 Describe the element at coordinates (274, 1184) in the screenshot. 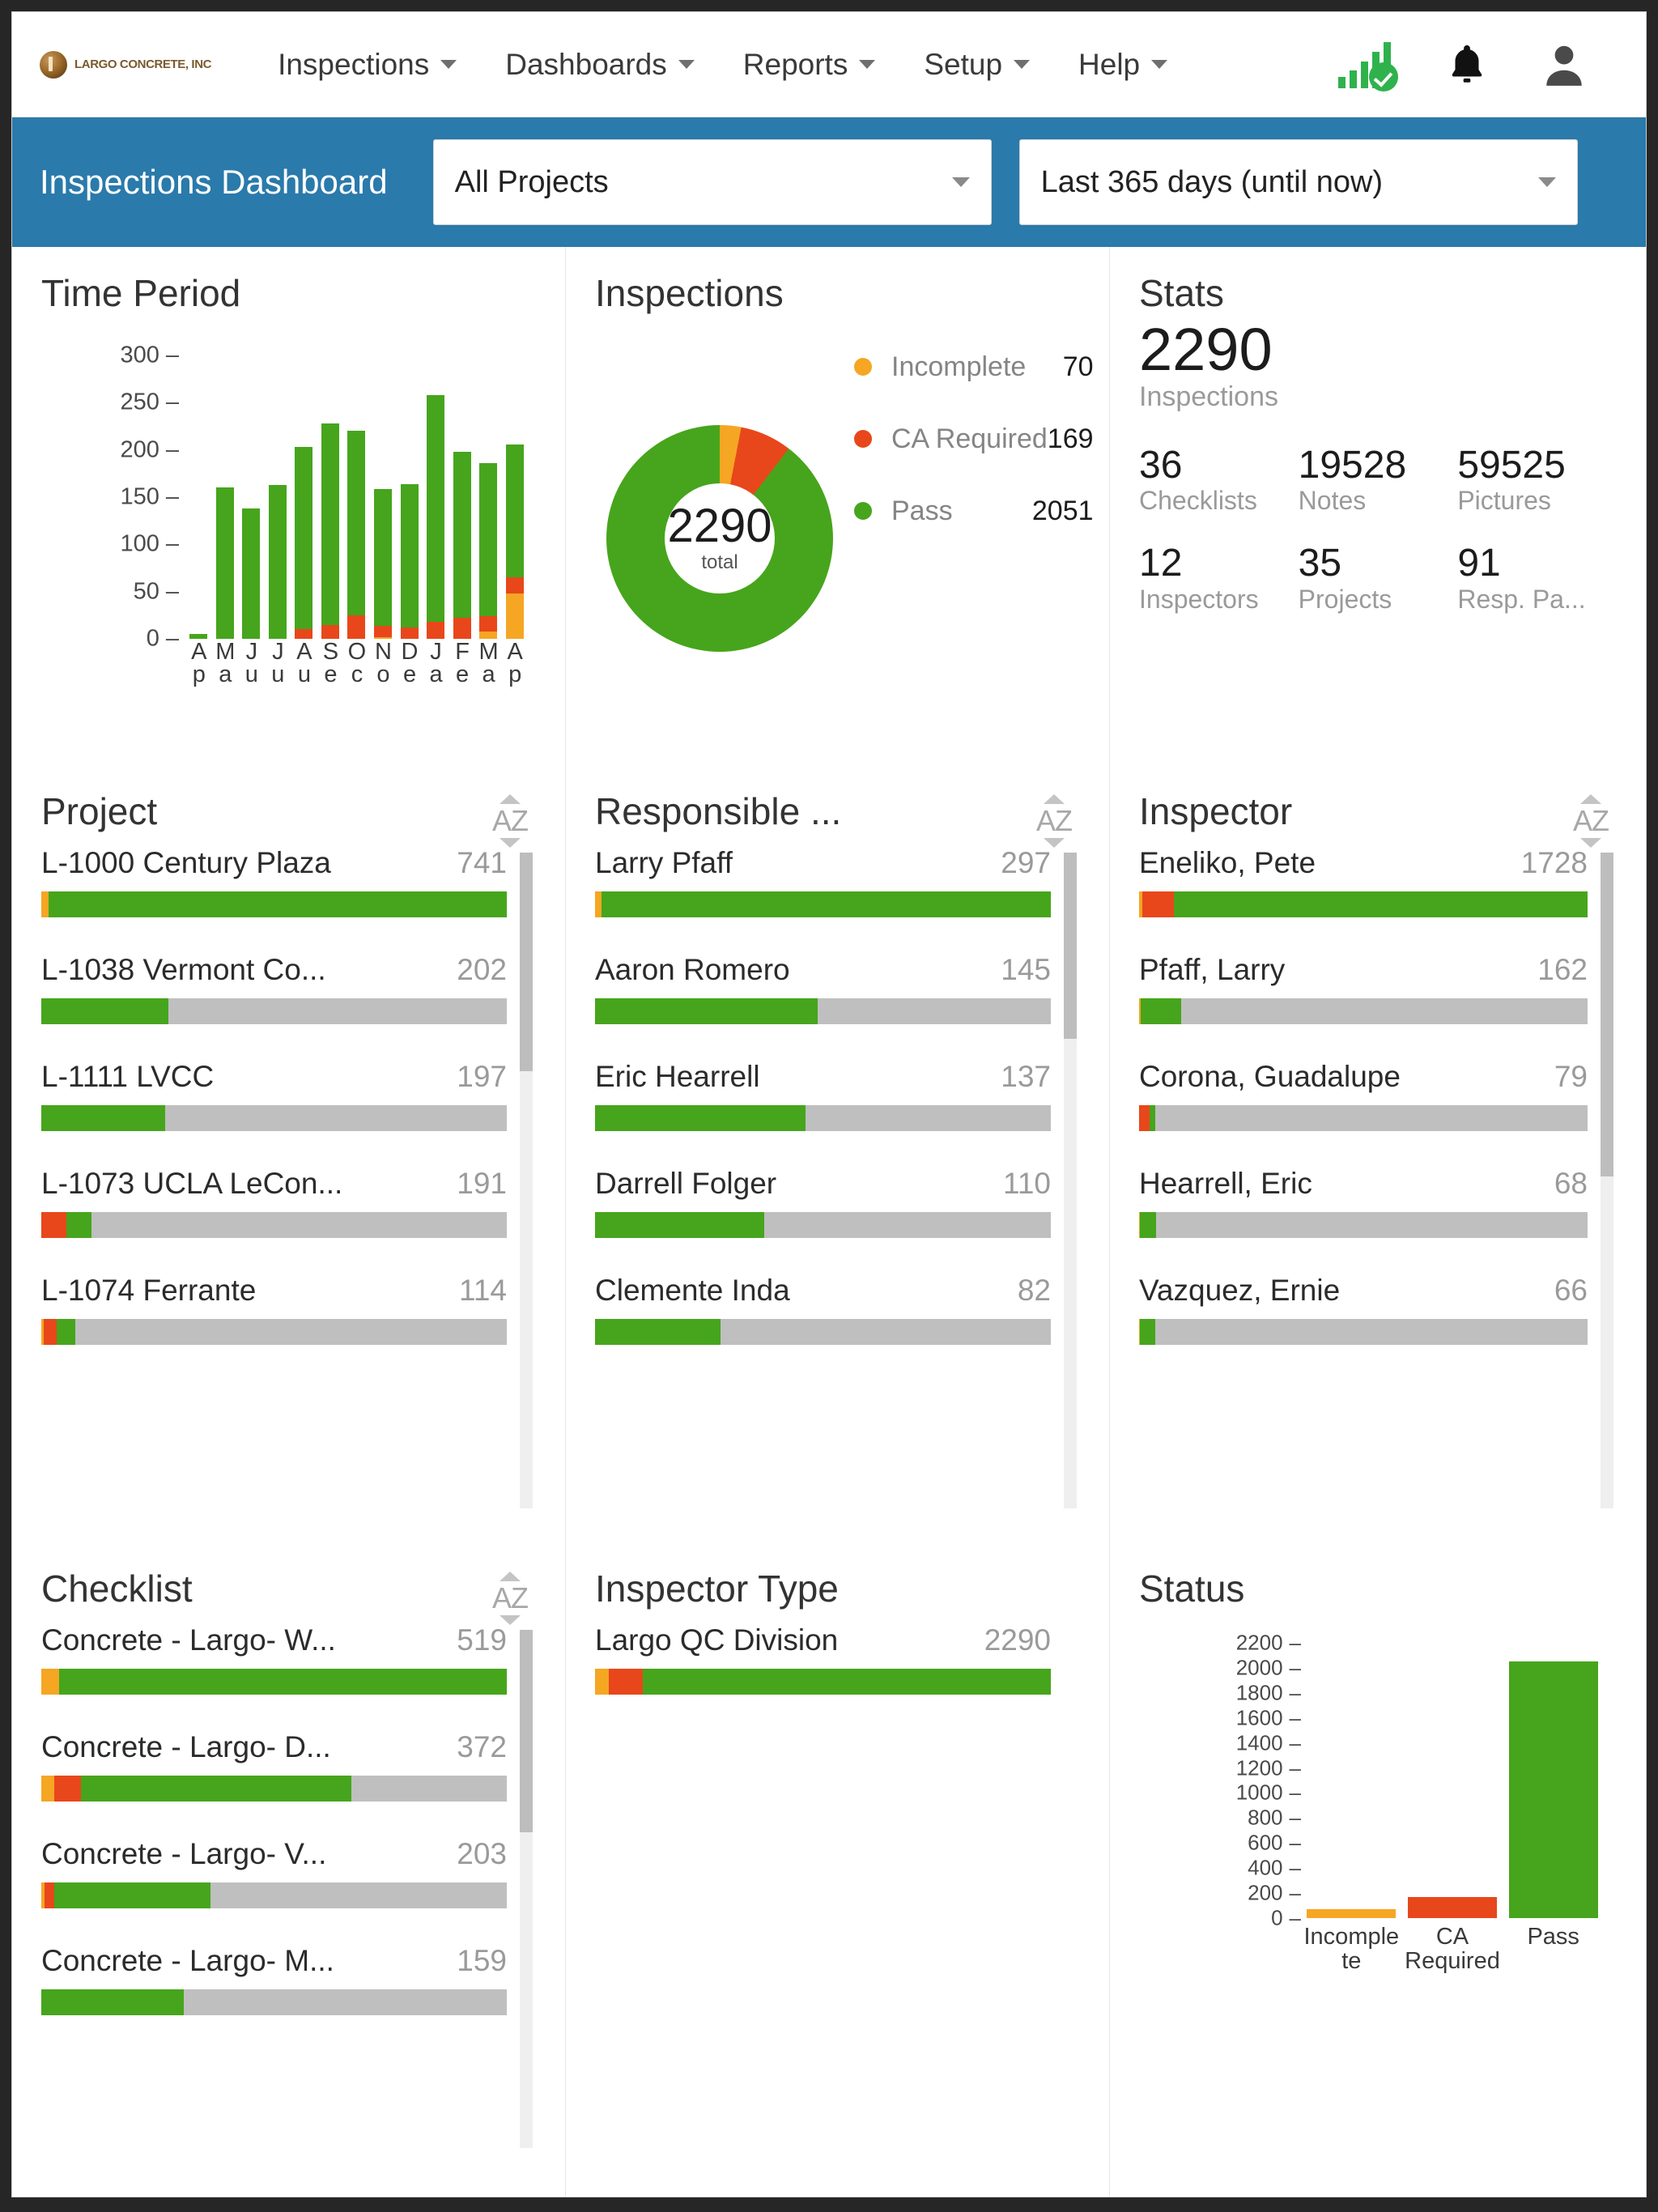

I see `list-item-header: L-1073 UCLA LeCon... 191` at that location.